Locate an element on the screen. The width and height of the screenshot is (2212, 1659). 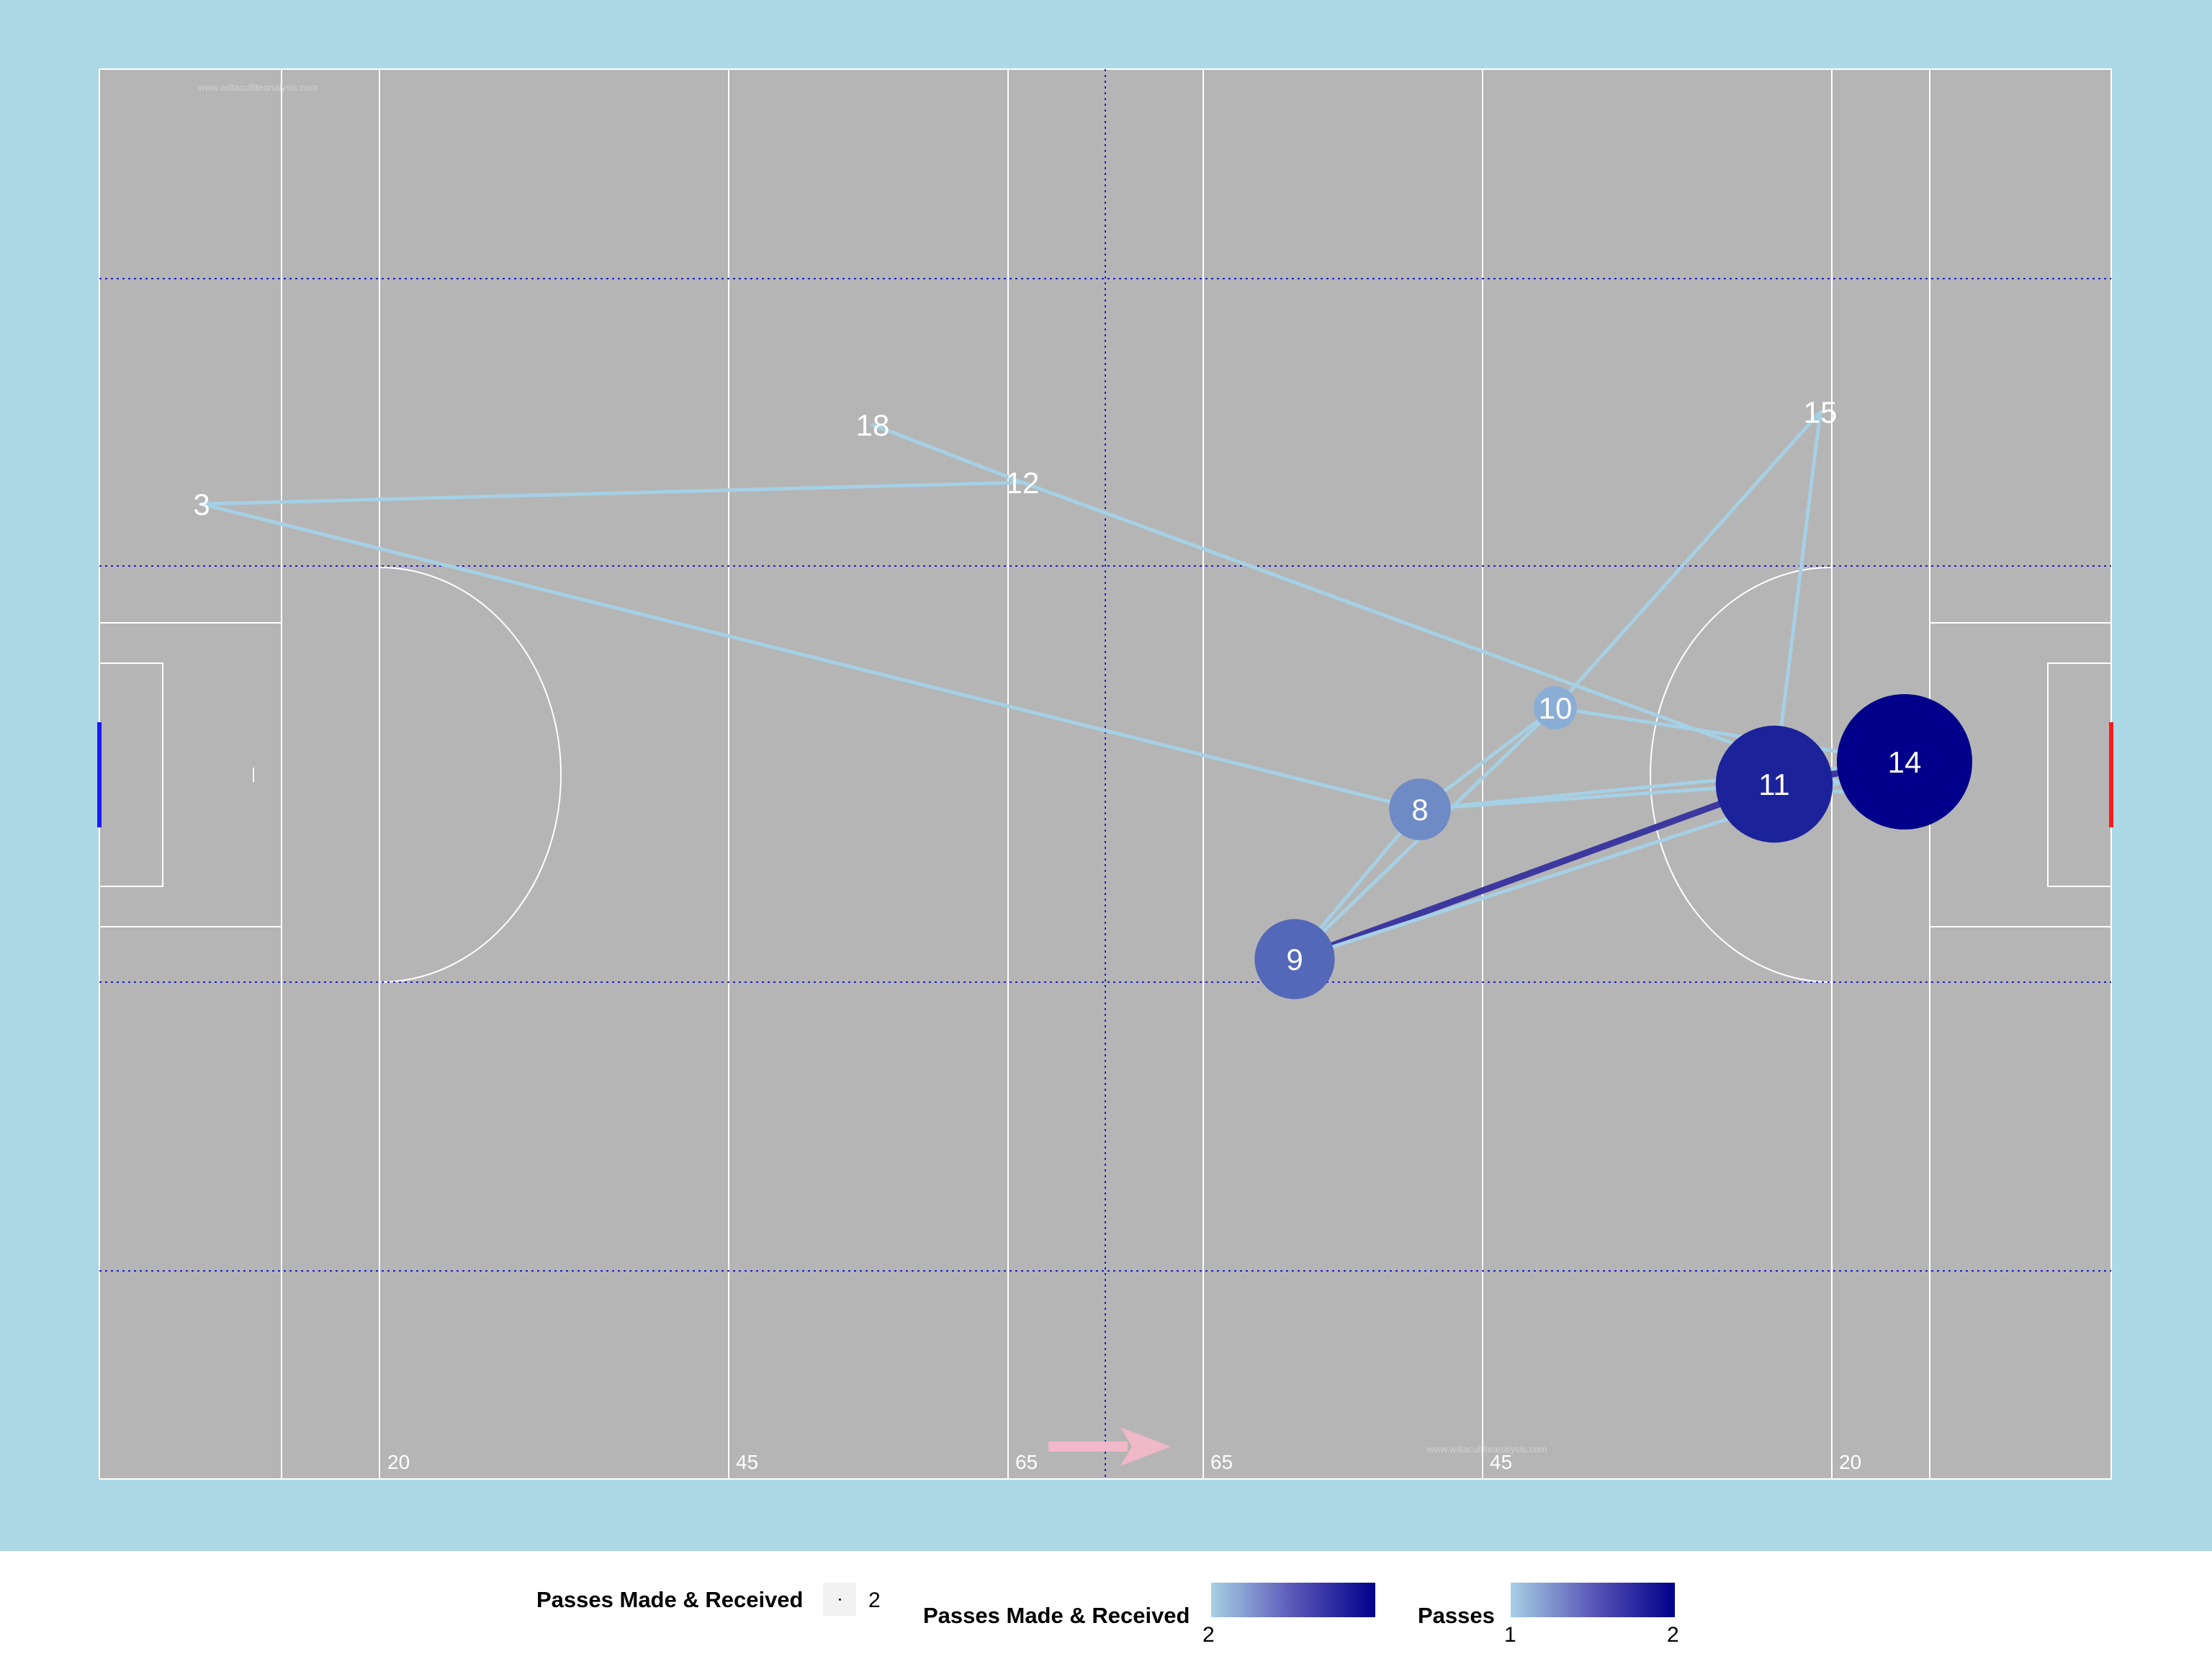
direction-arrow-shaft is located at coordinates (1088, 1447).